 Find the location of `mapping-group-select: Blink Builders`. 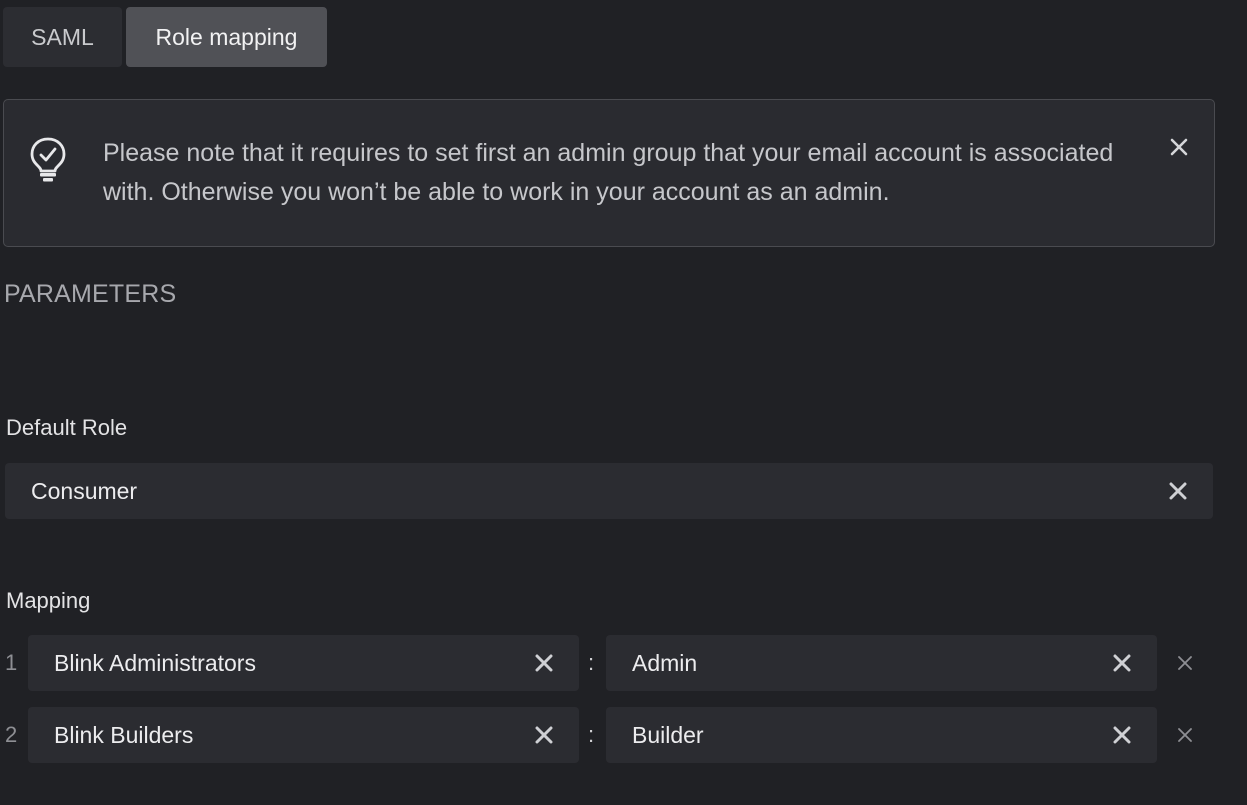

mapping-group-select: Blink Builders is located at coordinates (303, 735).